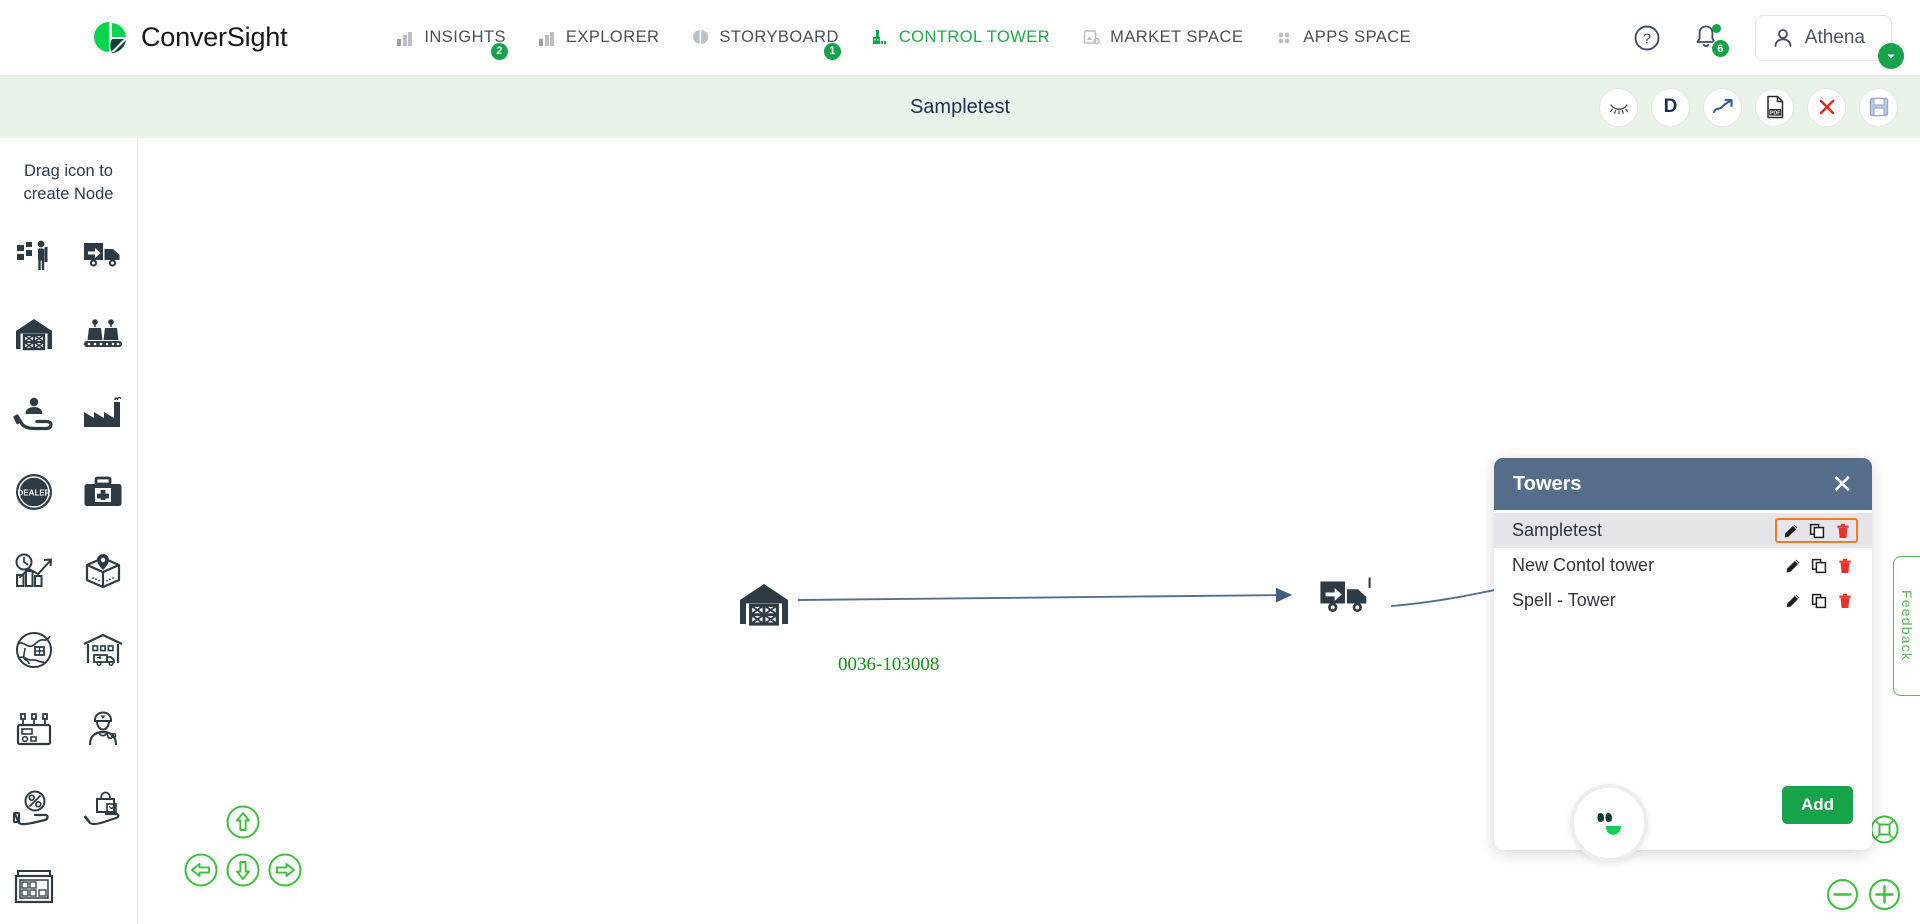 The height and width of the screenshot is (924, 1920). I want to click on svg-text: DEALER, so click(34, 493).